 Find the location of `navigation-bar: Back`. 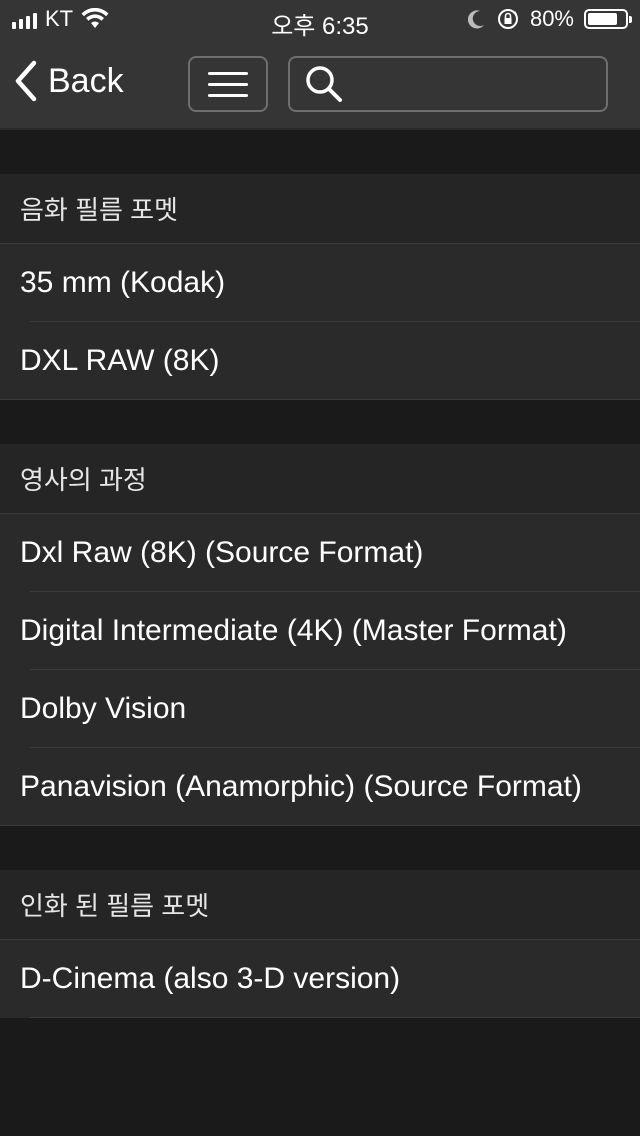

navigation-bar: Back is located at coordinates (320, 85).